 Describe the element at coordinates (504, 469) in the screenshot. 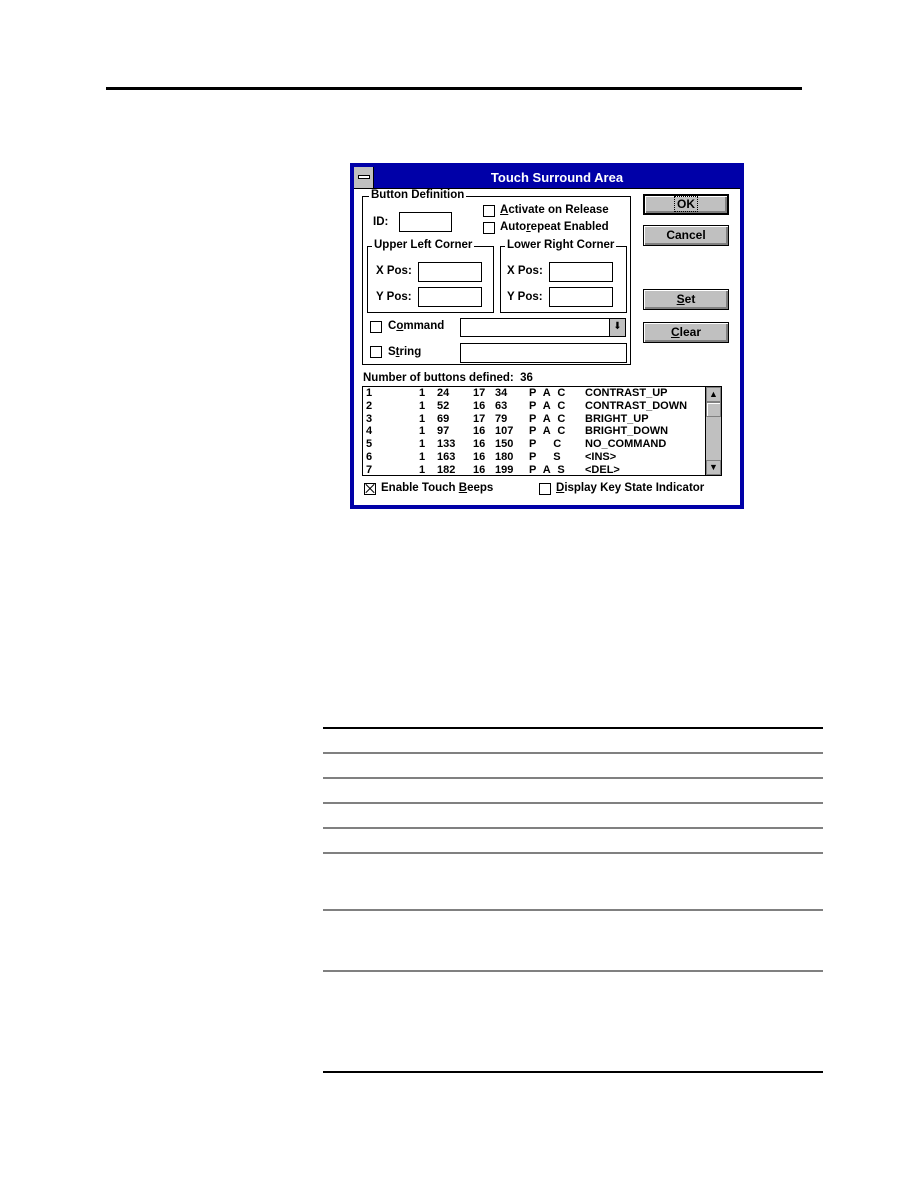

I see `list-cell: 199` at that location.